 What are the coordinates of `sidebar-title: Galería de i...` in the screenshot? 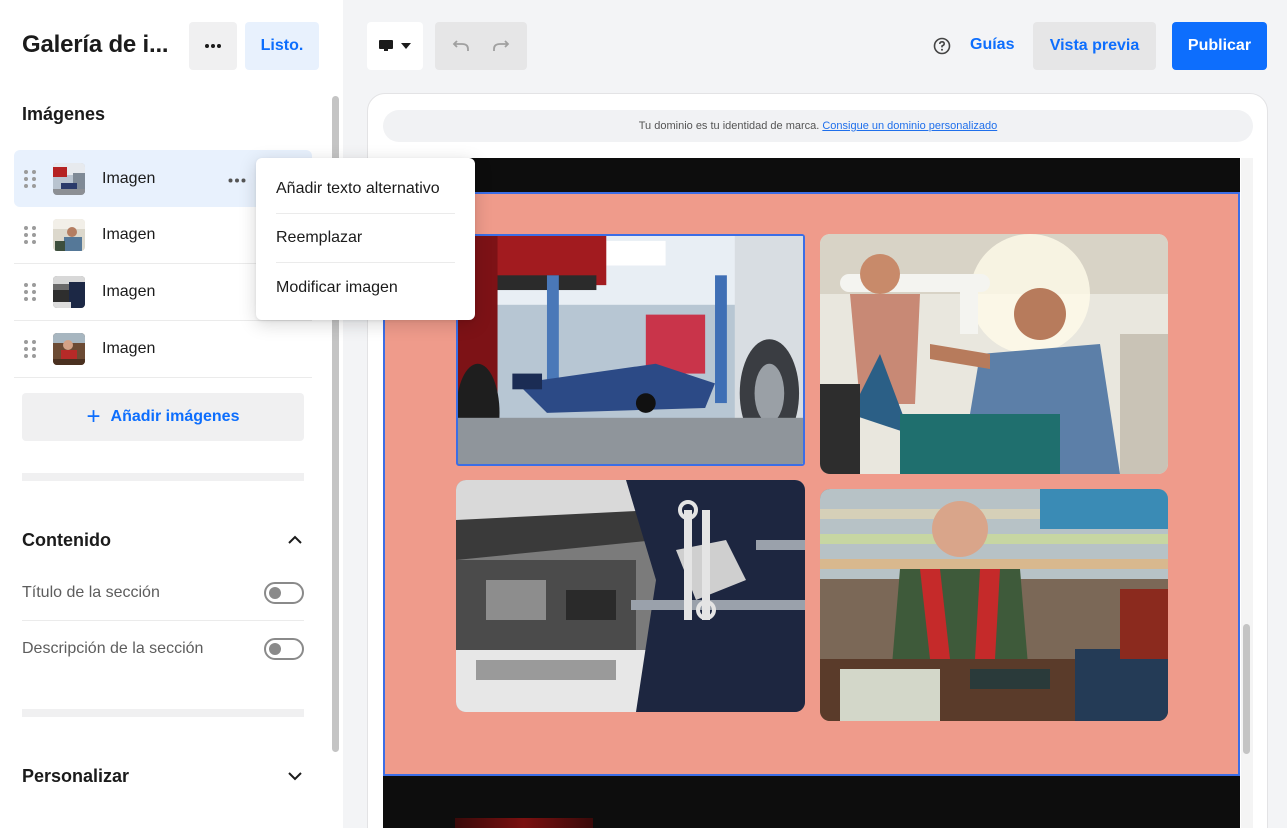 It's located at (95, 44).